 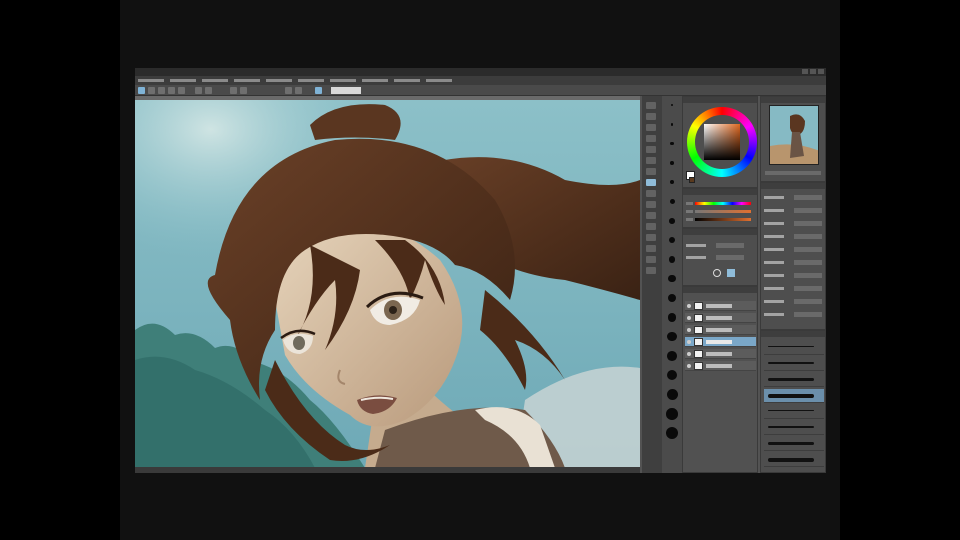 What do you see at coordinates (731, 273) in the screenshot?
I see `lock-icon` at bounding box center [731, 273].